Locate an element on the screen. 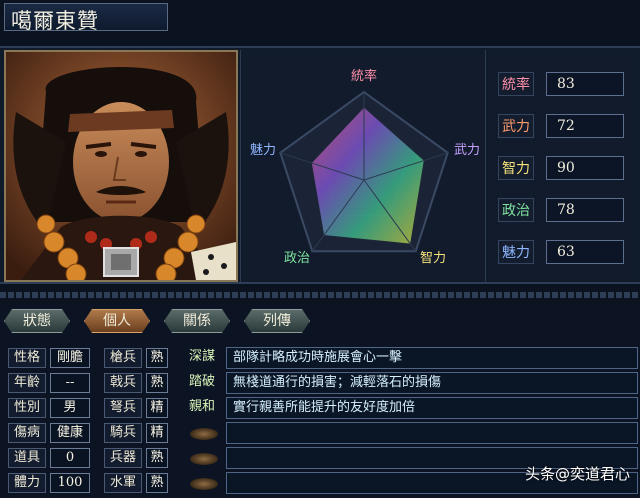 The image size is (640, 498). stat-row-intelligence: 智力 90 is located at coordinates (566, 169).